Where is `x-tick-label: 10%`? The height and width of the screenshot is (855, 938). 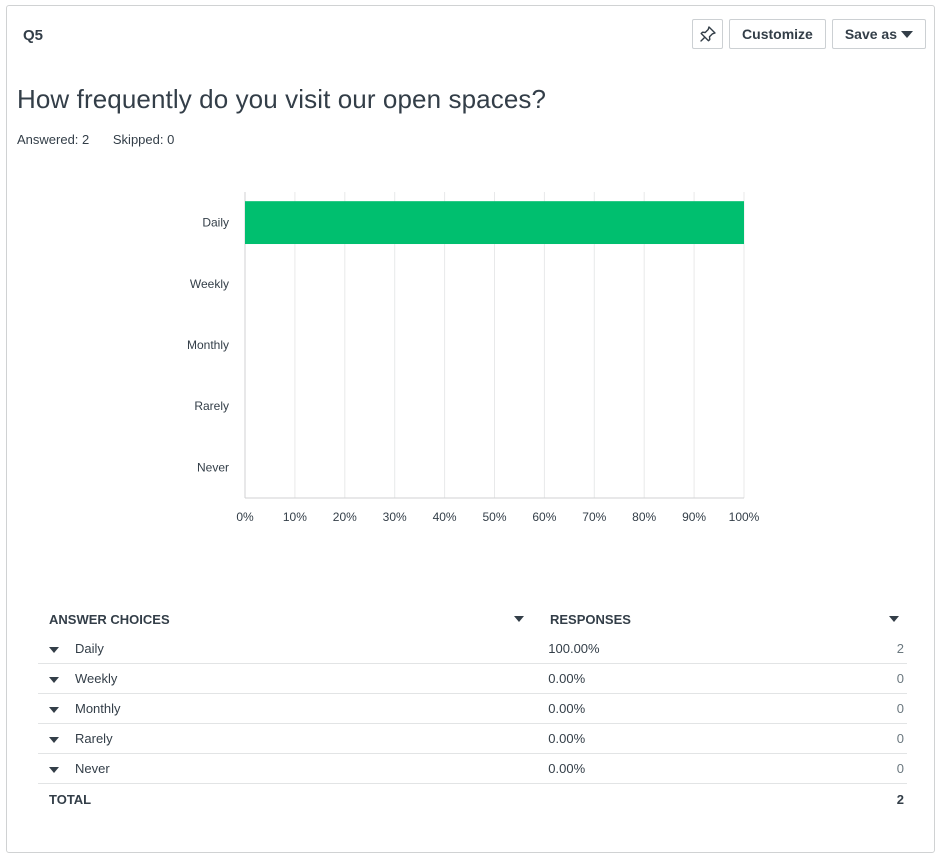
x-tick-label: 10% is located at coordinates (295, 517).